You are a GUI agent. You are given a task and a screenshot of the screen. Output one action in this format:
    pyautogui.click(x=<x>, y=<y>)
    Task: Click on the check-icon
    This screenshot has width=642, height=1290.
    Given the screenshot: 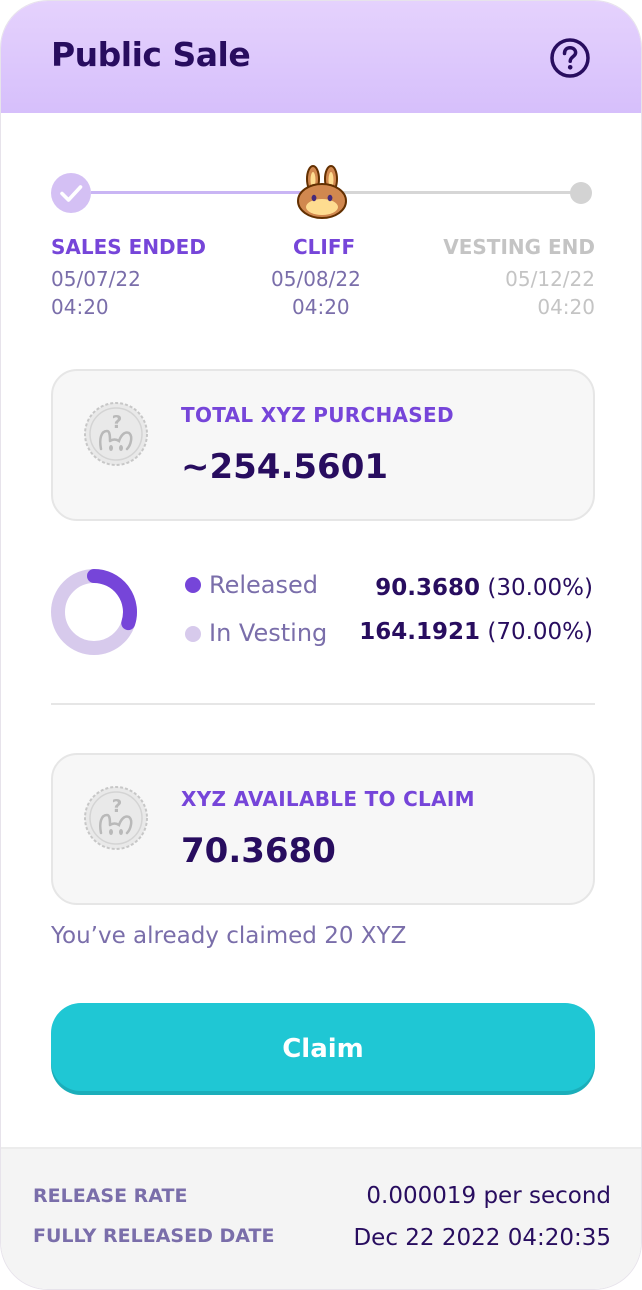 What is the action you would take?
    pyautogui.click(x=71, y=193)
    